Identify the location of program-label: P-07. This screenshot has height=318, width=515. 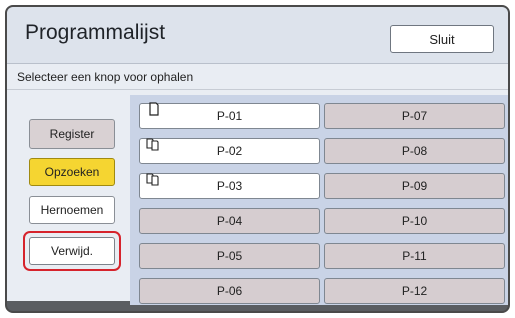
(414, 116).